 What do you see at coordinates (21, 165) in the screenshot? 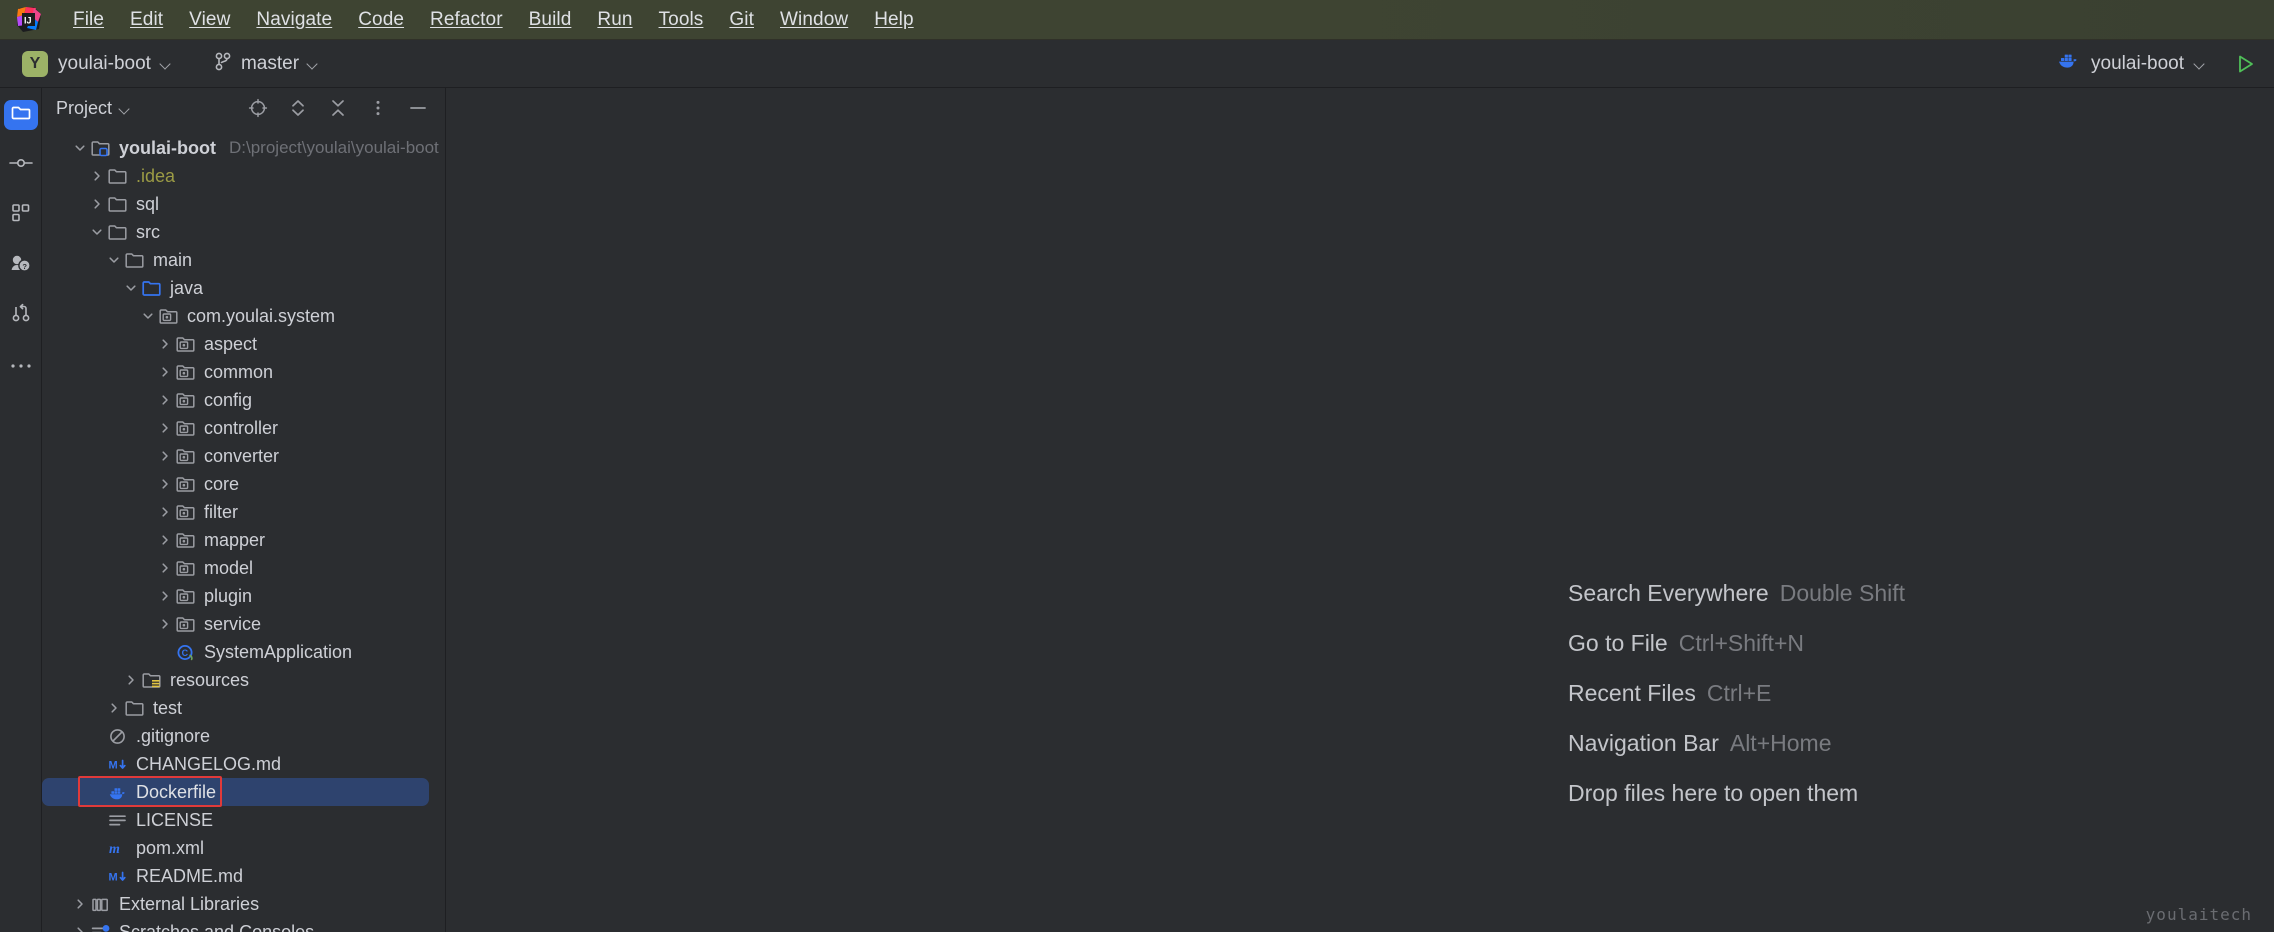
I see `sidebar-item-commit` at bounding box center [21, 165].